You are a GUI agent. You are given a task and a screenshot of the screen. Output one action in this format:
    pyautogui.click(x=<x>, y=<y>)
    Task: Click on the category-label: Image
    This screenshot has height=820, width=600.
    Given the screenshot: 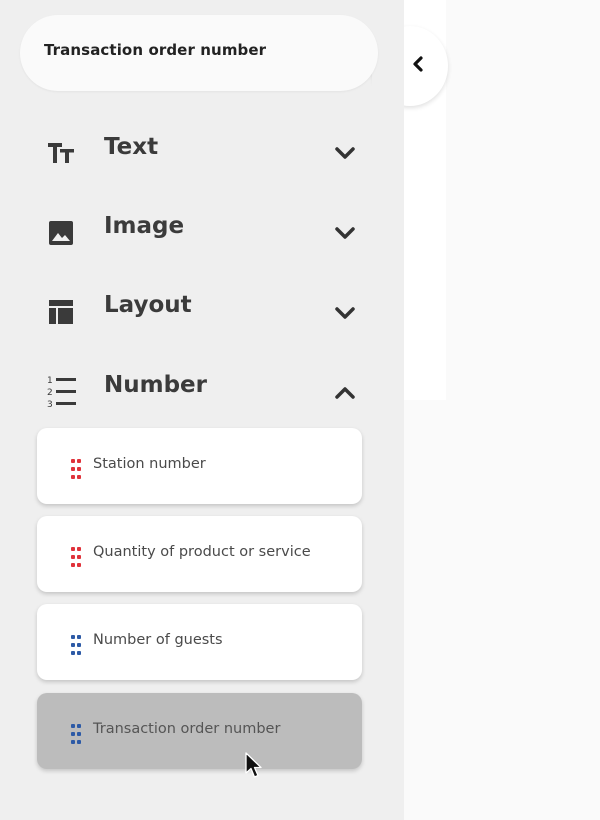 What is the action you would take?
    pyautogui.click(x=144, y=226)
    